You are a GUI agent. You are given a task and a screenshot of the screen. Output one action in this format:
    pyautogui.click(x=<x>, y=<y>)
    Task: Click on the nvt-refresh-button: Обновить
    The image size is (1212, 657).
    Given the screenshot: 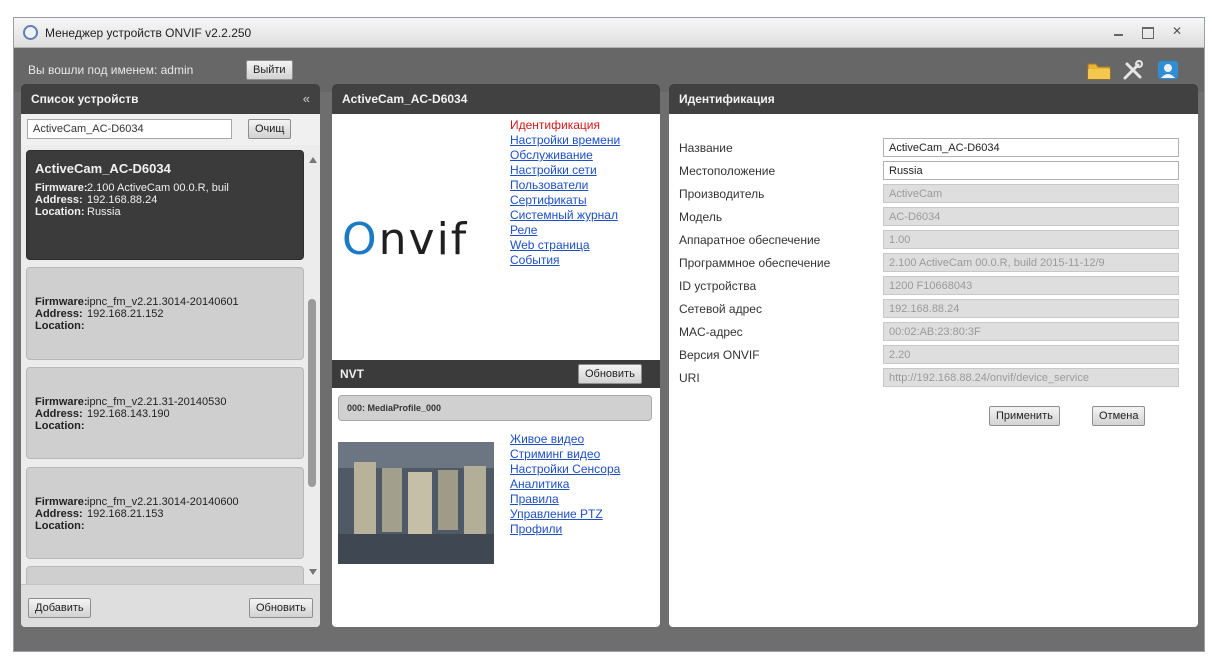 What is the action you would take?
    pyautogui.click(x=610, y=374)
    